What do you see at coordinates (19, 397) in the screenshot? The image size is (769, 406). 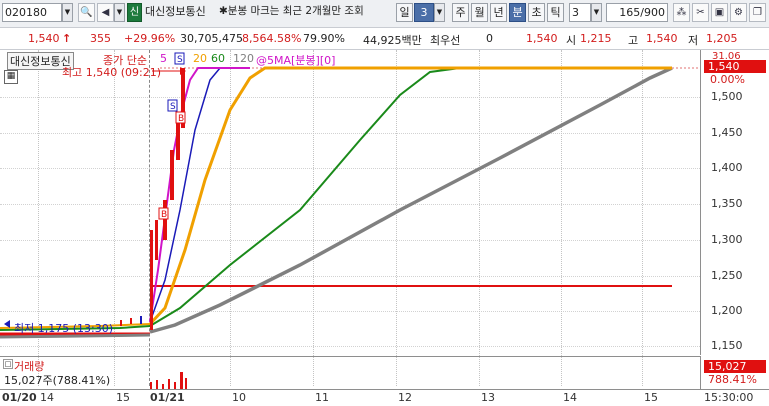 I see `x-tick: 01/20` at bounding box center [19, 397].